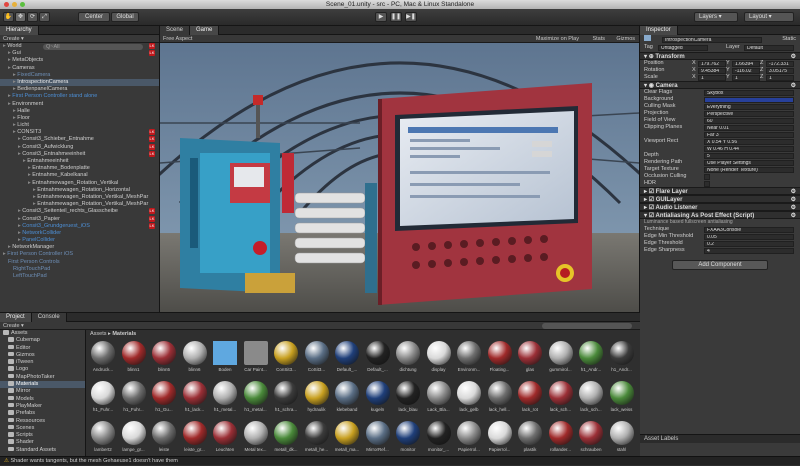 The height and width of the screenshot is (466, 800). What do you see at coordinates (622, 397) in the screenshot?
I see `material-item: lack_weiss` at bounding box center [622, 397].